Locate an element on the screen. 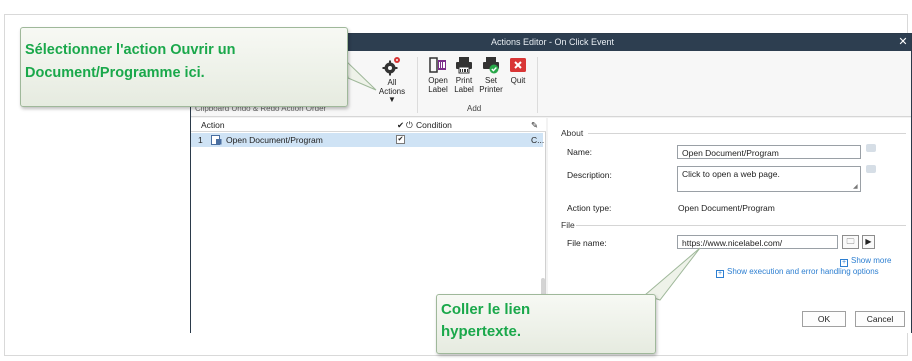 This screenshot has width=912, height=361. callout-top-line2: Document/Programme ici. is located at coordinates (115, 73).